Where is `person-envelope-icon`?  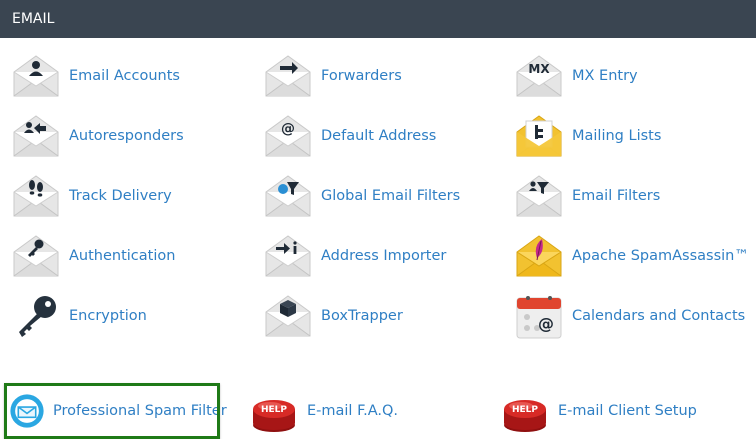 person-envelope-icon is located at coordinates (36, 76).